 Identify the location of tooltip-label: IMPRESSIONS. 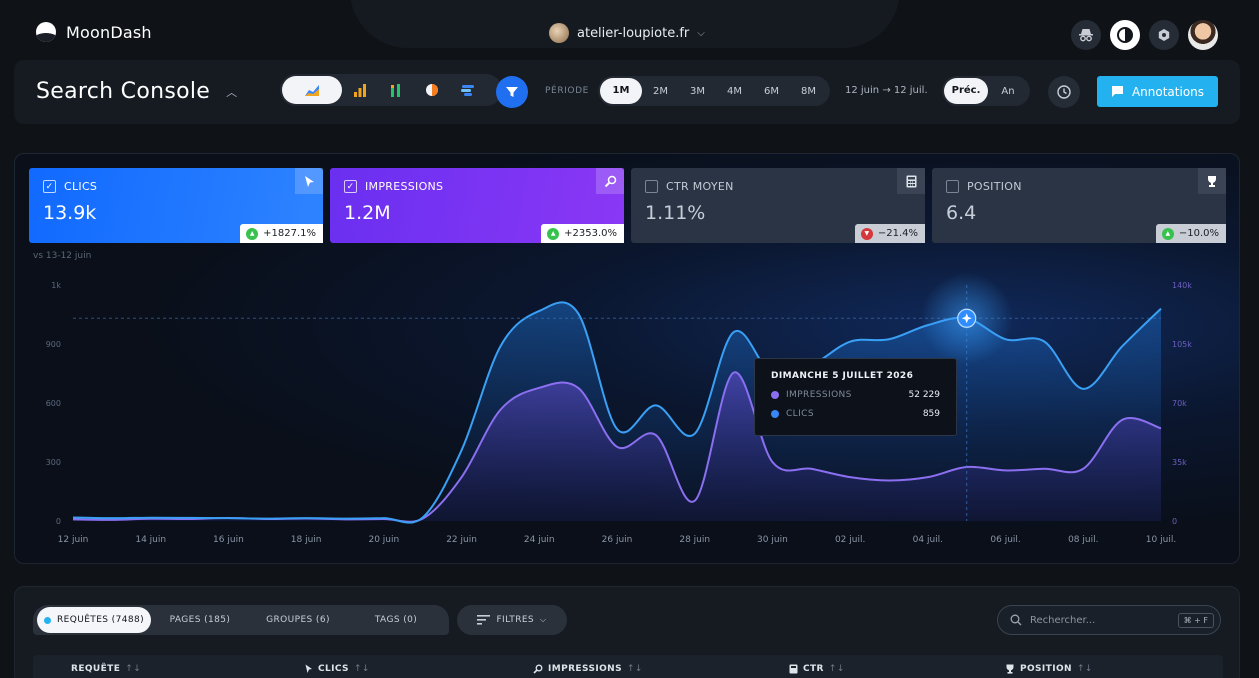
(819, 395).